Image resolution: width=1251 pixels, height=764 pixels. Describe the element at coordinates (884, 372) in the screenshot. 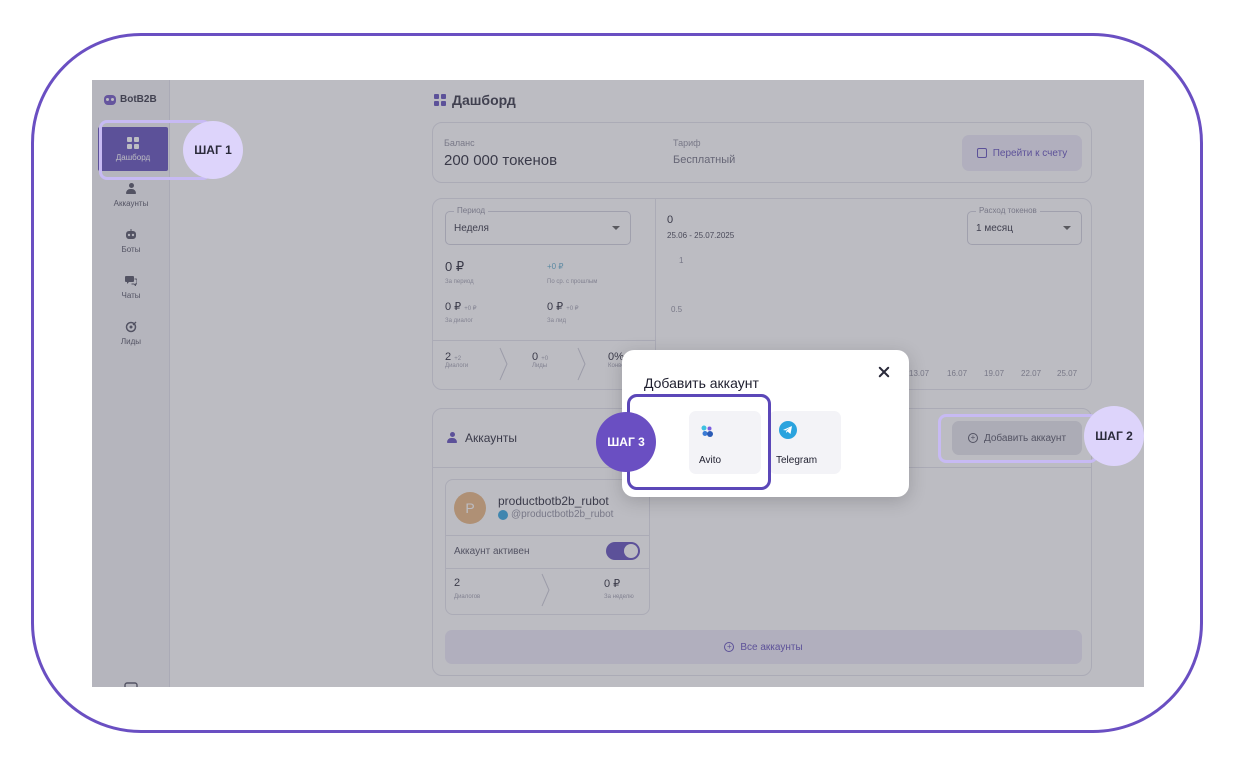

I see `close-icon` at that location.